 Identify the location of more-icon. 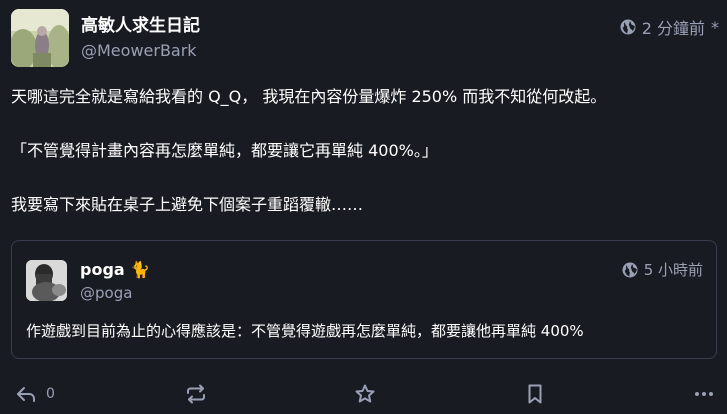
(704, 394).